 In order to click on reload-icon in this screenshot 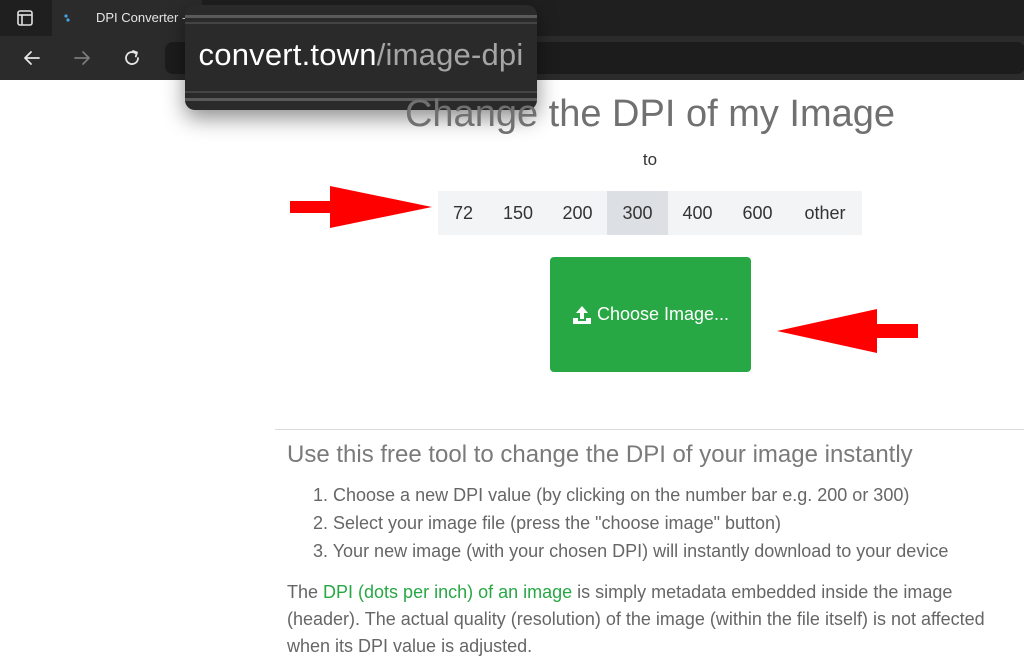, I will do `click(132, 58)`.